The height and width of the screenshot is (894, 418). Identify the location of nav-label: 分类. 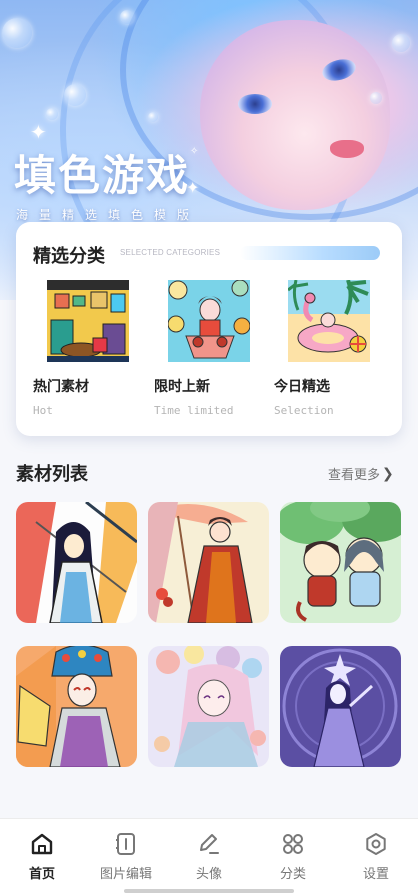
(292, 874).